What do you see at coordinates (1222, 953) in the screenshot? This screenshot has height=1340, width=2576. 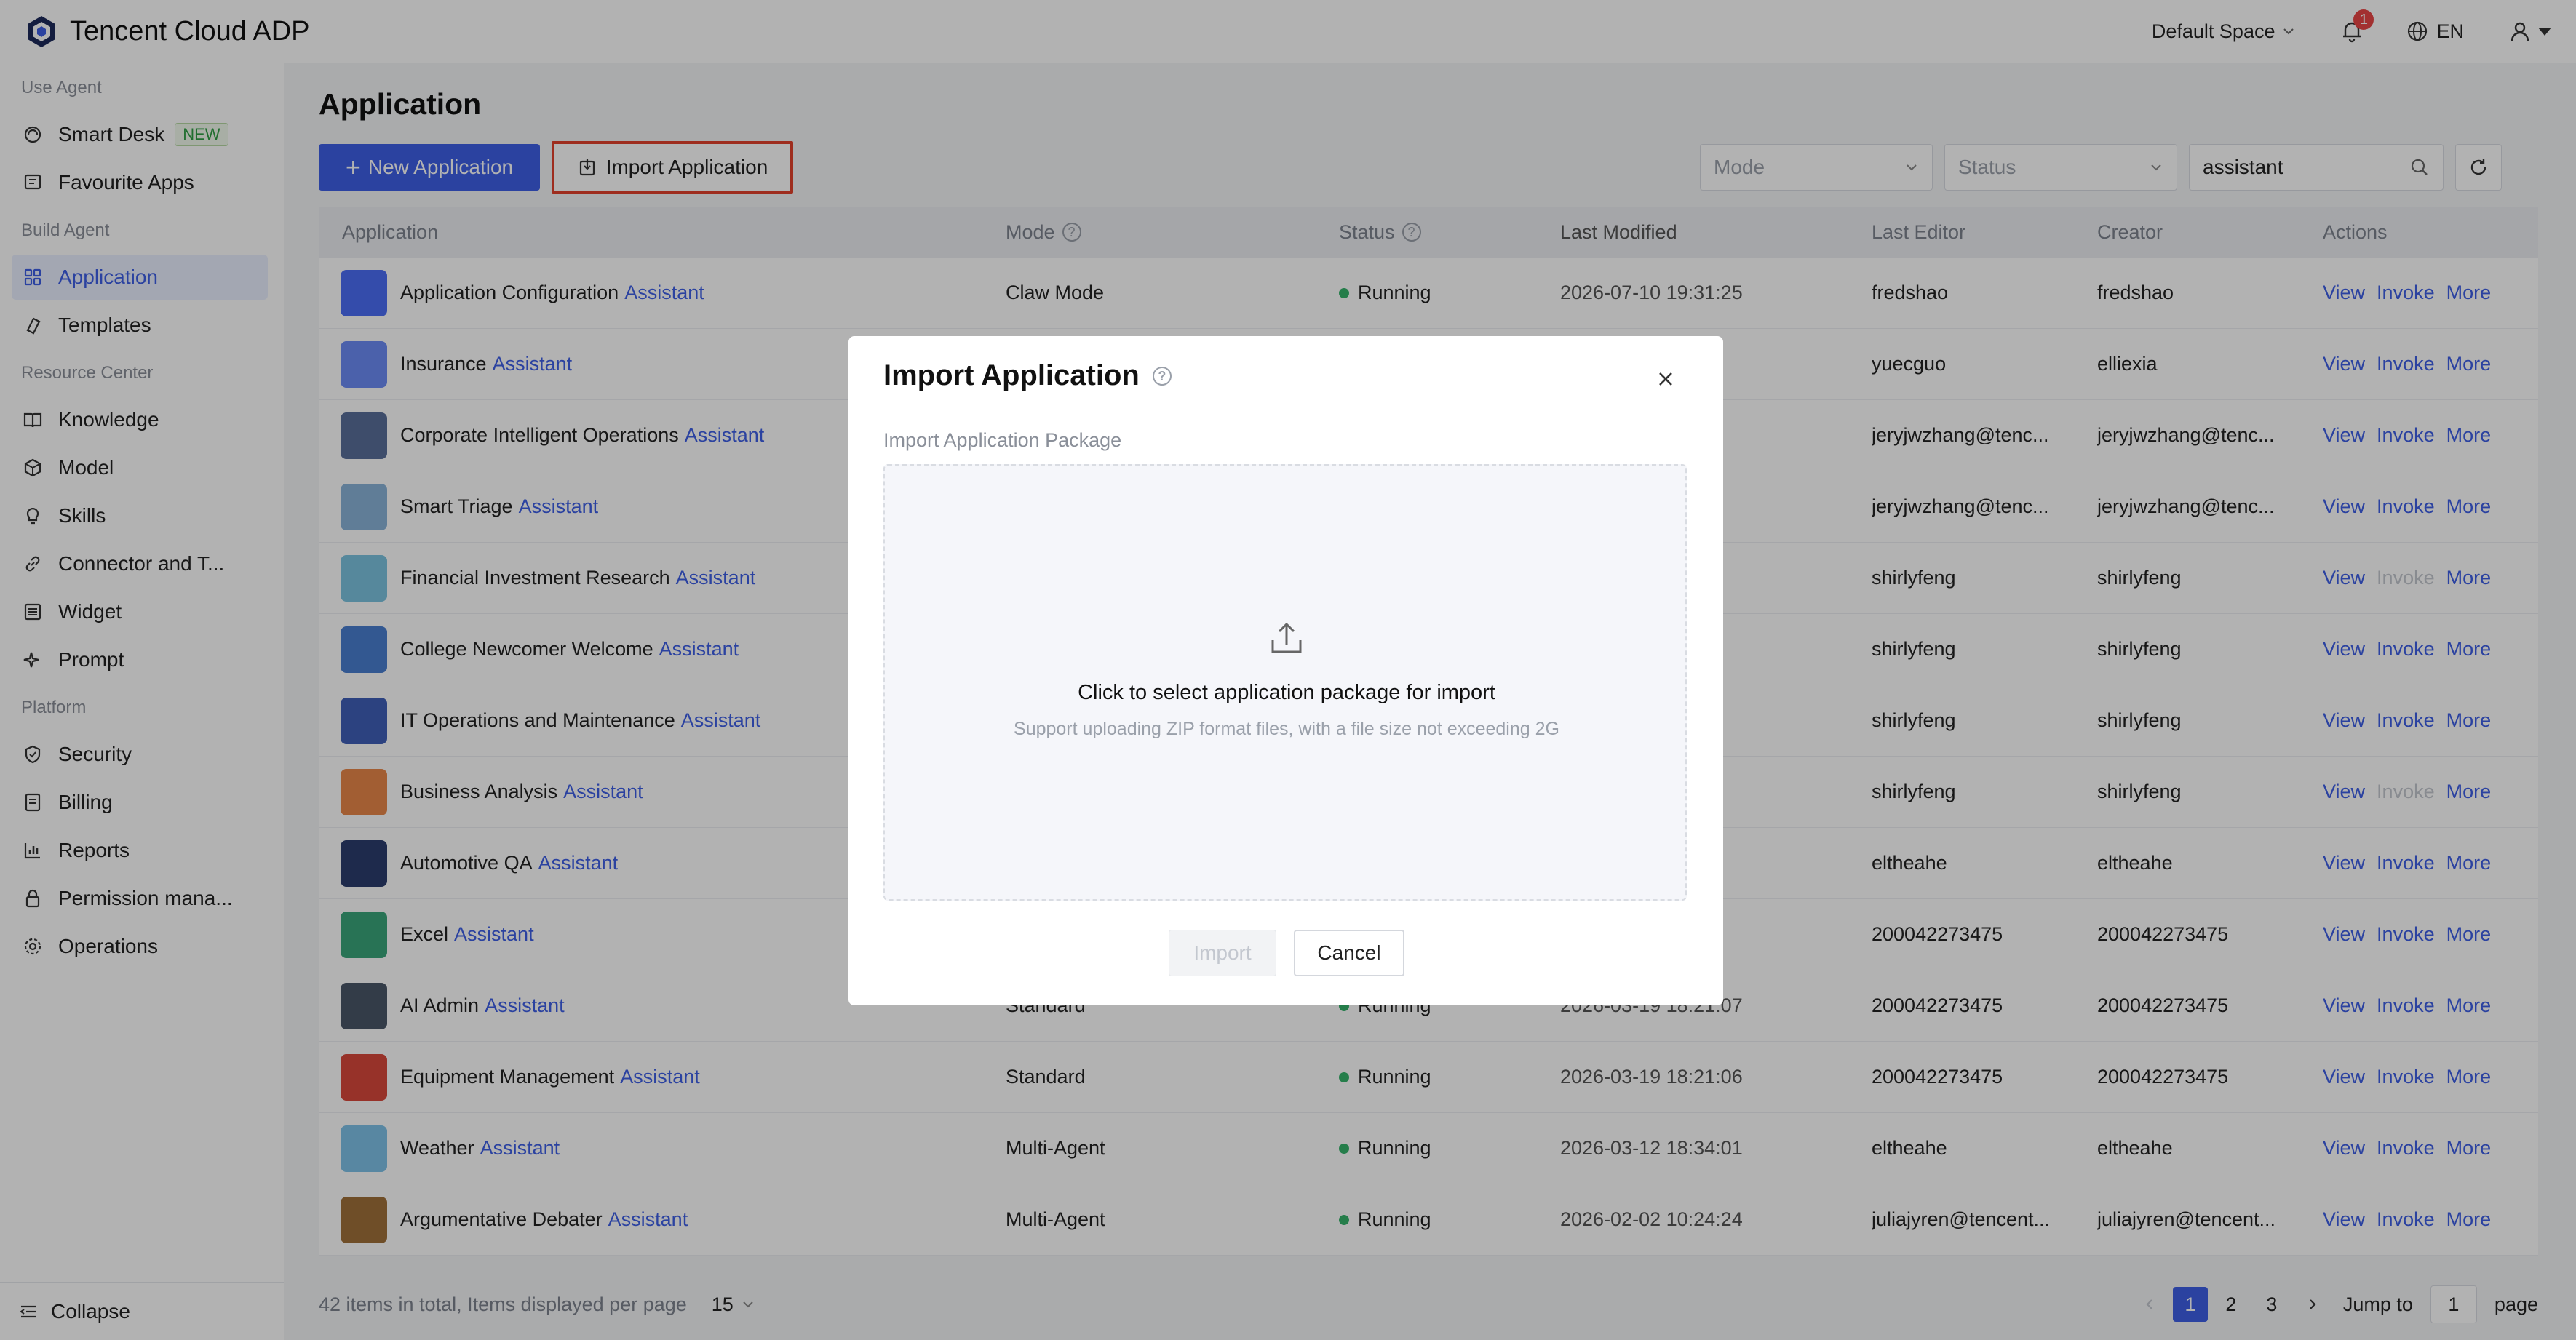 I see `import-button: Import` at bounding box center [1222, 953].